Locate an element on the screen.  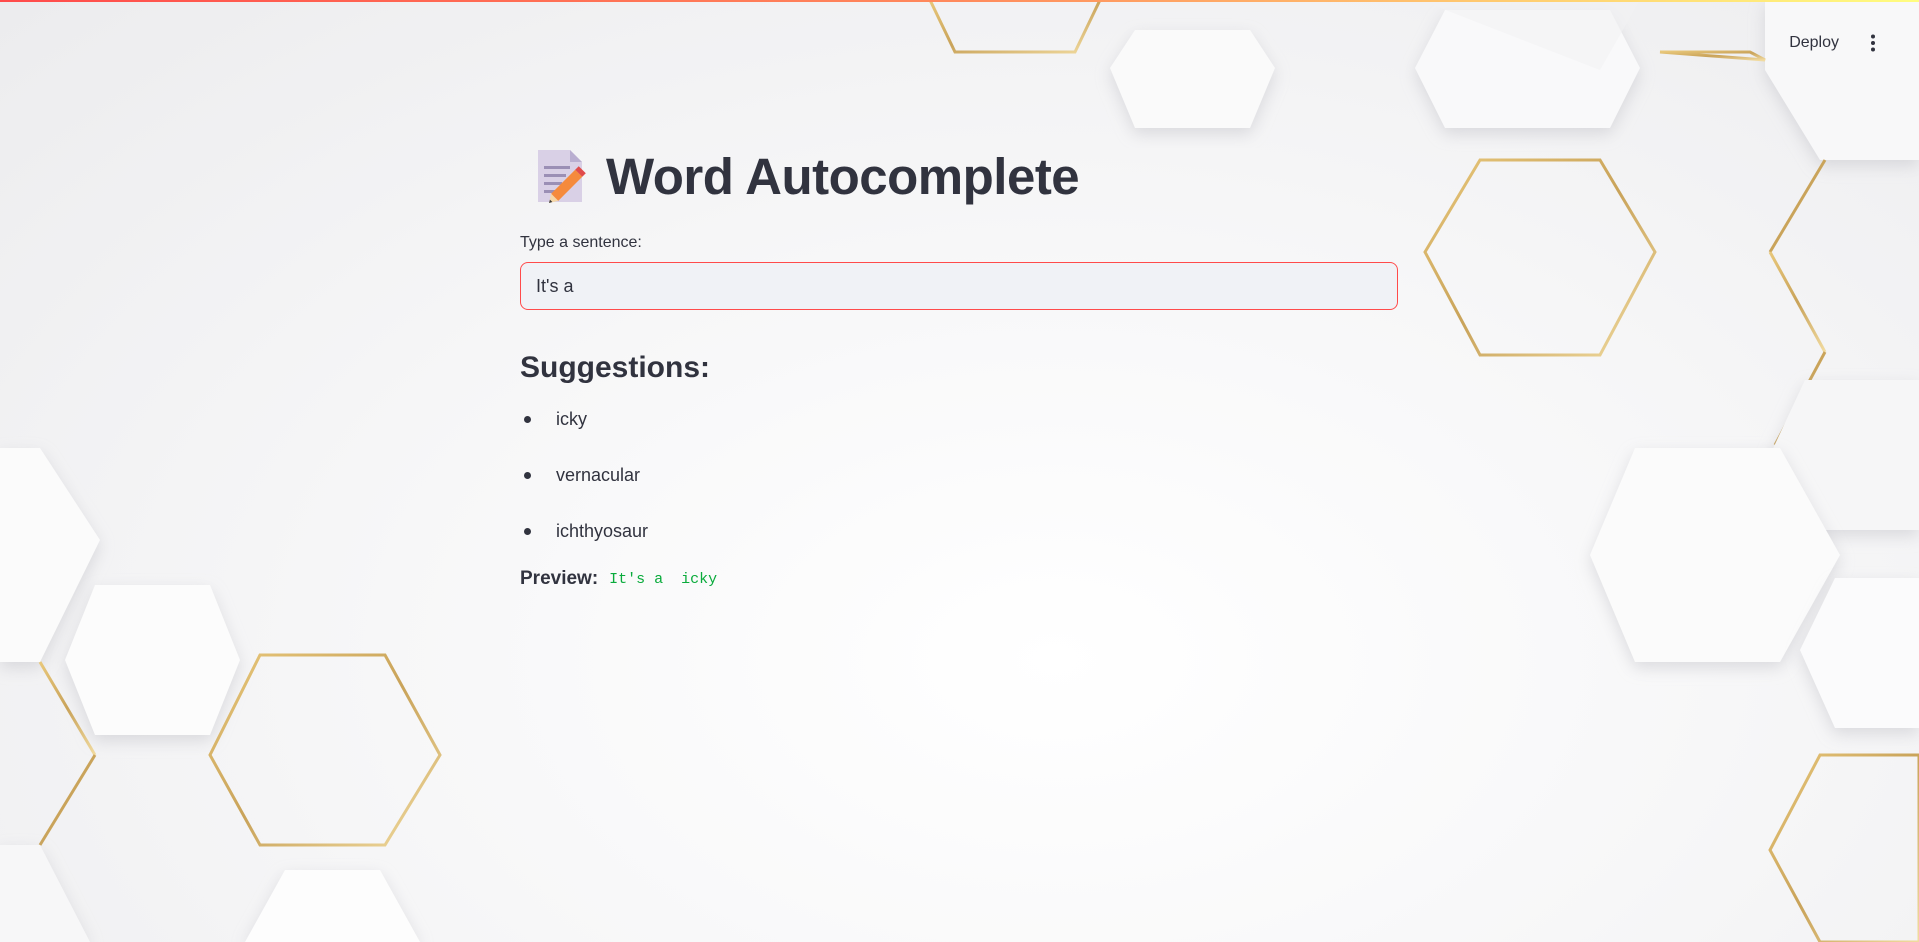
list-item: ichthyosaur is located at coordinates (960, 544).